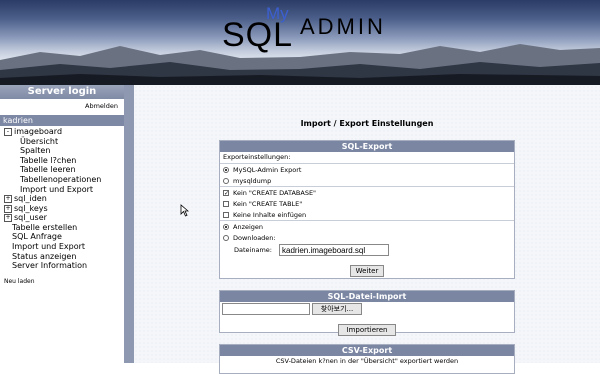 The image size is (600, 374). I want to click on no-create-table-option: Kein "CREATE TABLE", so click(367, 203).